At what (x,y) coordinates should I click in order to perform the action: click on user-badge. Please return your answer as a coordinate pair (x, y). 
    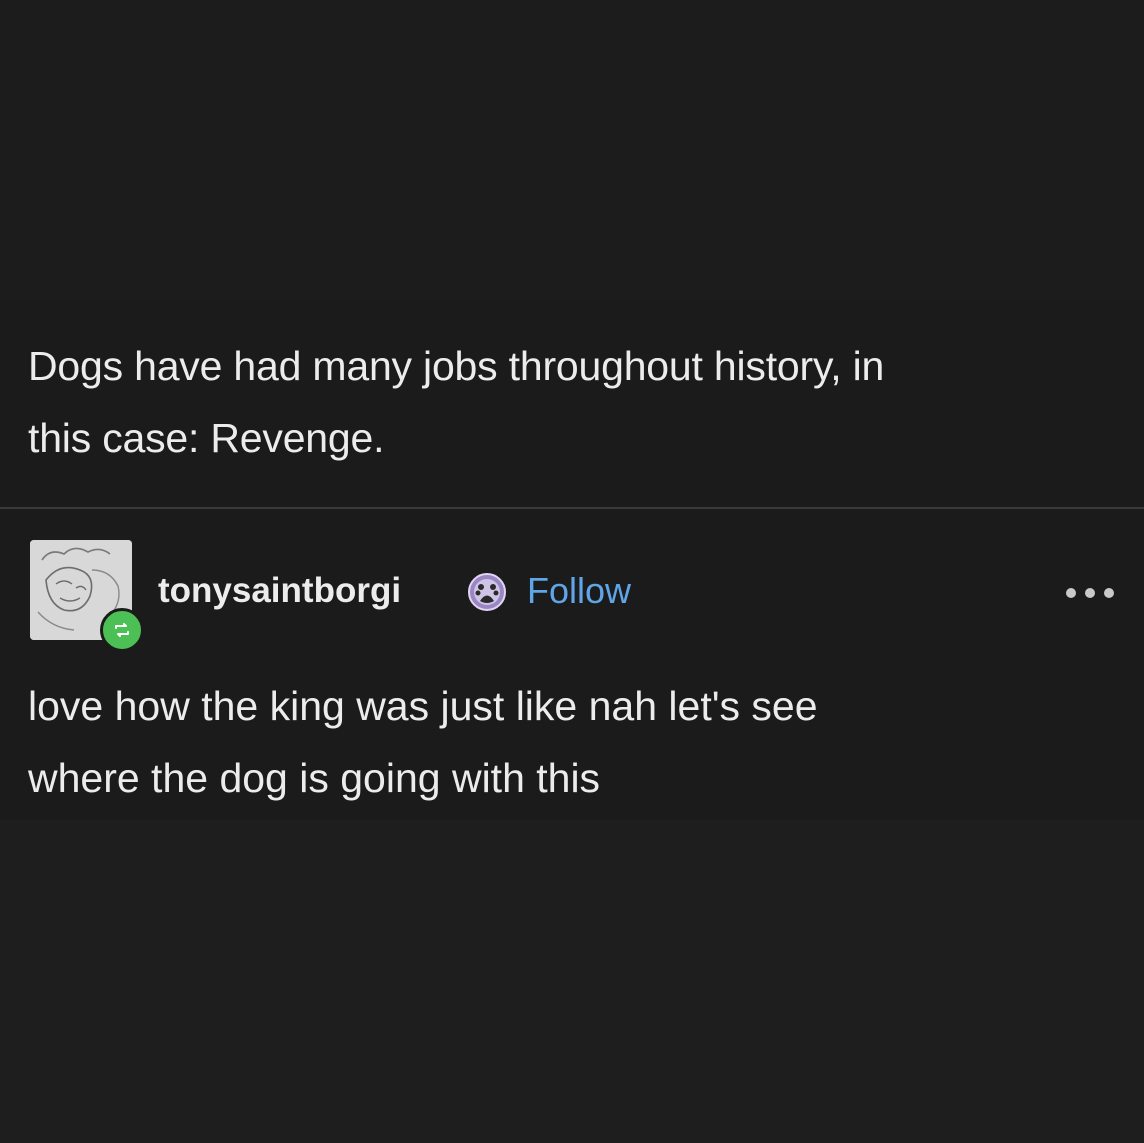
    Looking at the image, I should click on (487, 592).